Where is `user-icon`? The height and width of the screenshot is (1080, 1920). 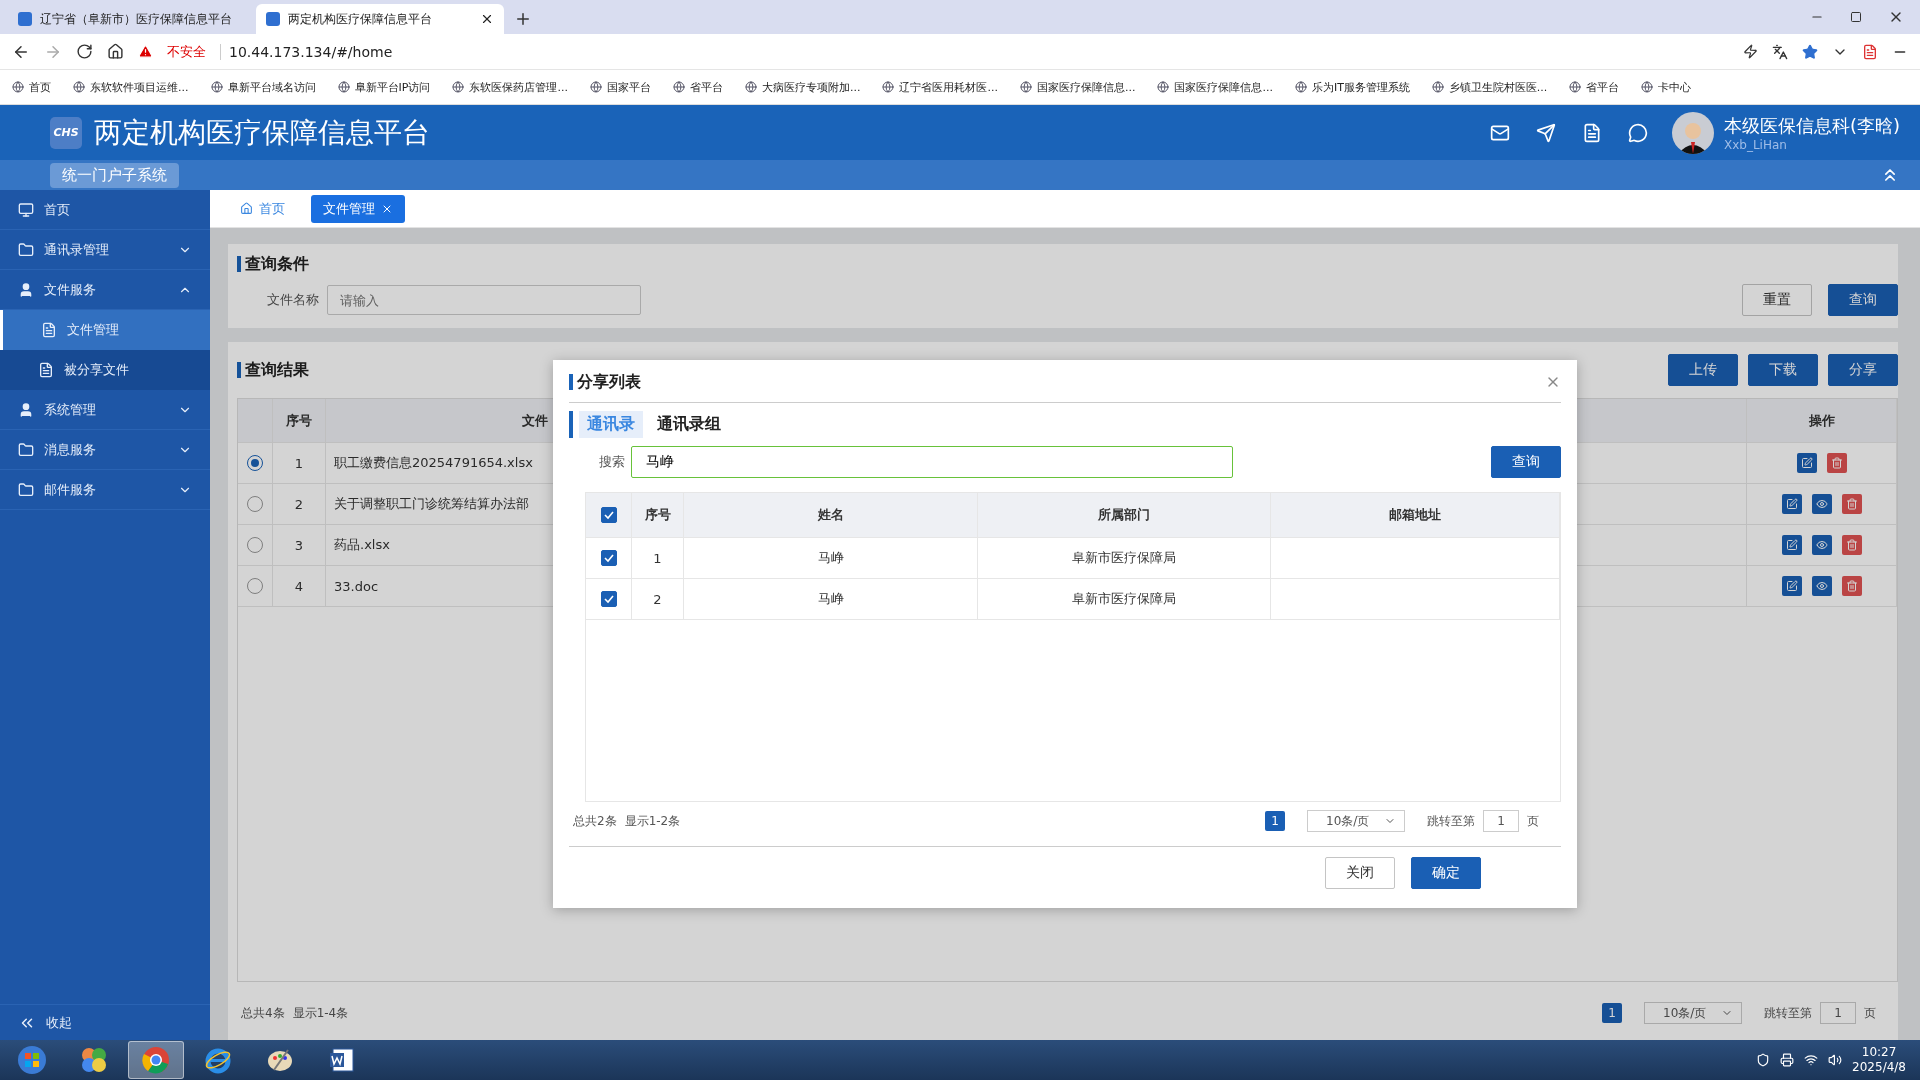
user-icon is located at coordinates (26, 289).